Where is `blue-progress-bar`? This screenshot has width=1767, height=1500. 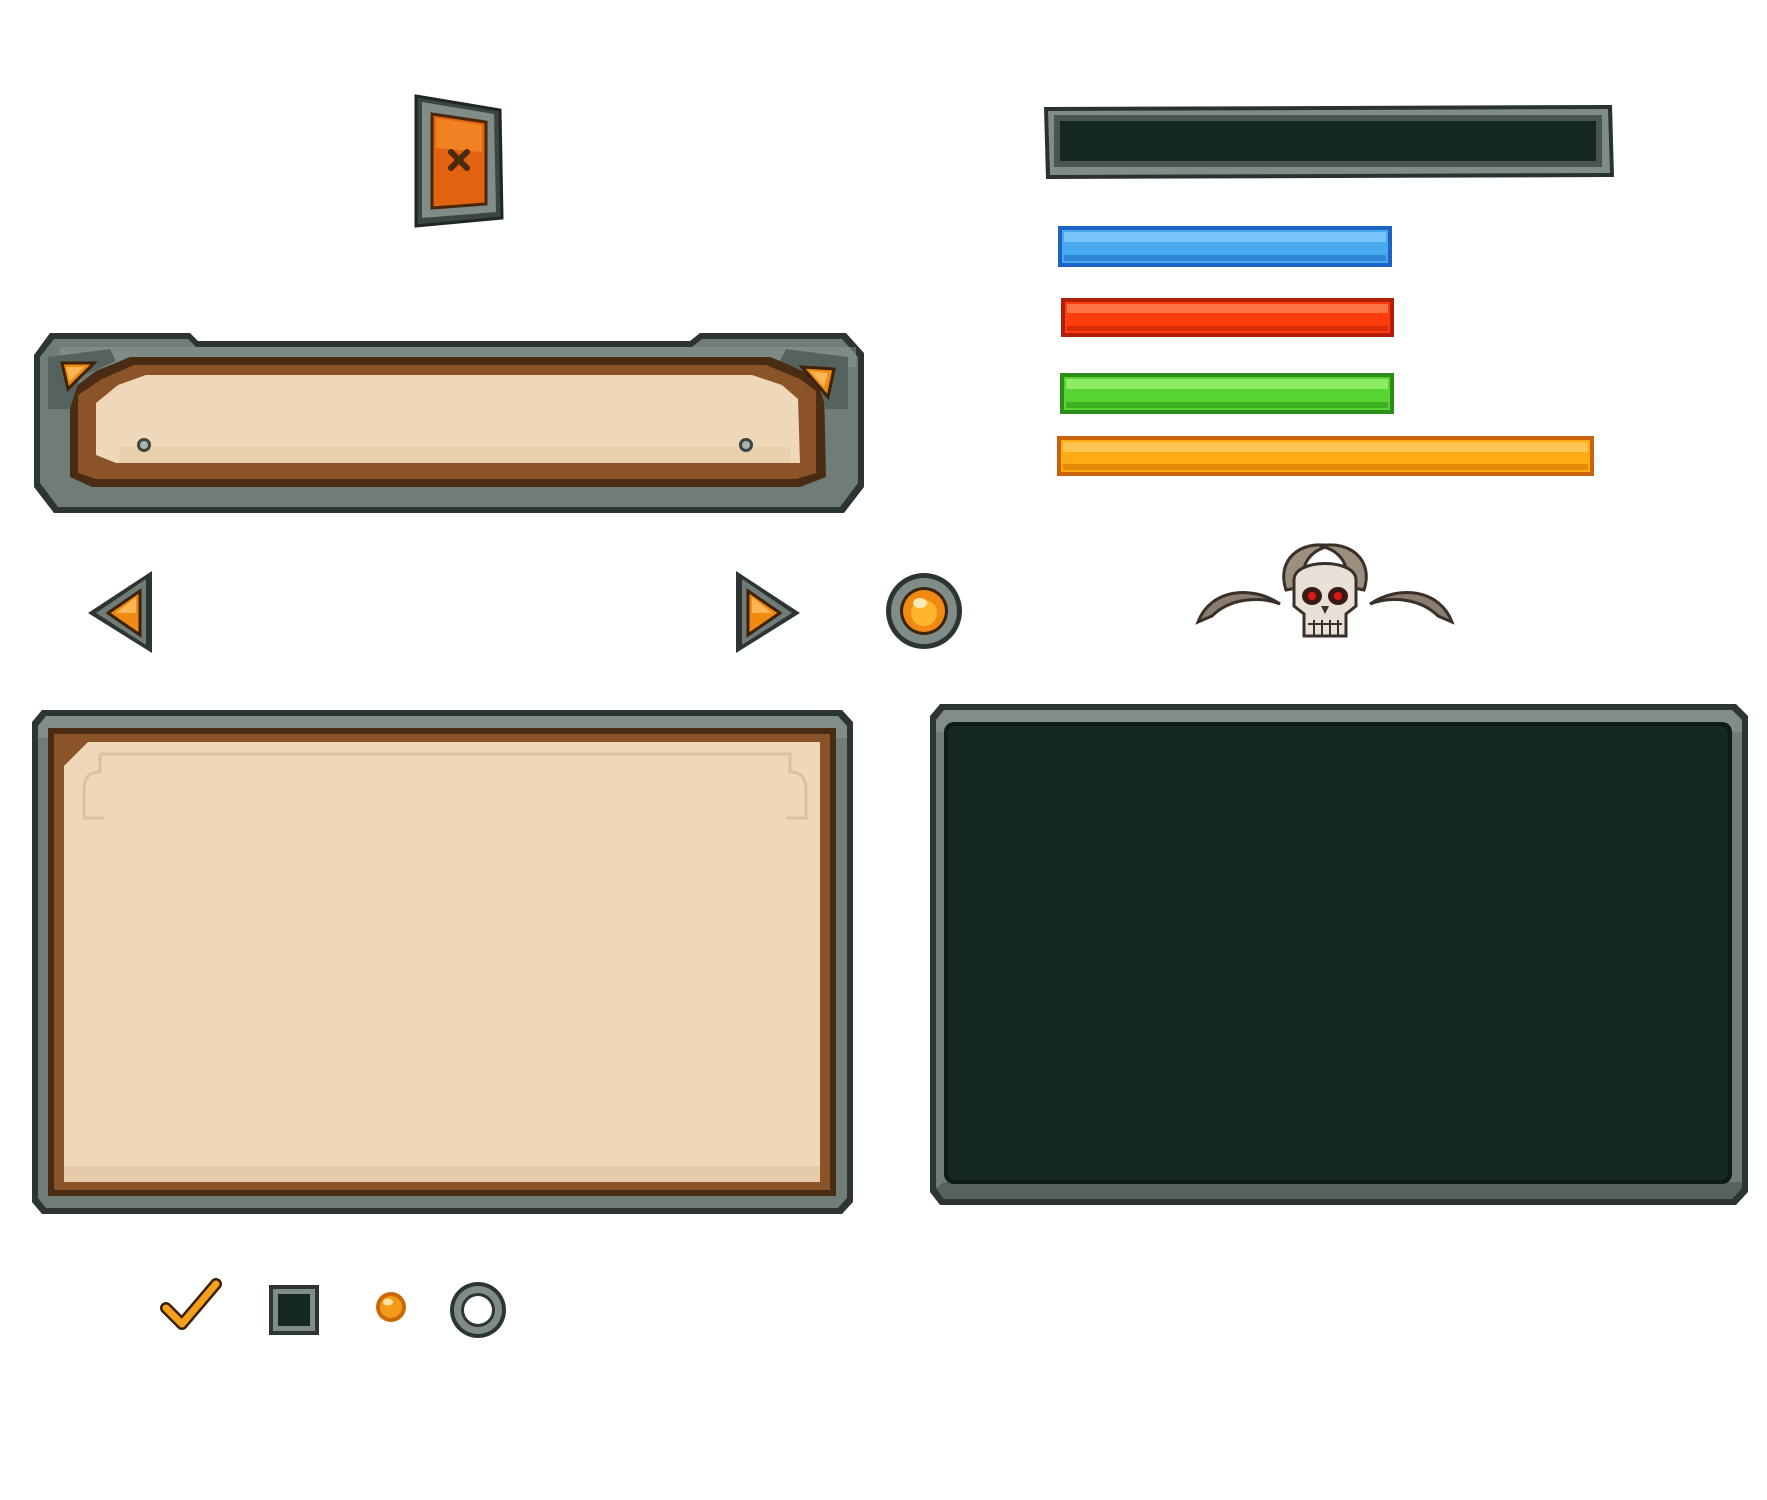 blue-progress-bar is located at coordinates (1225, 246).